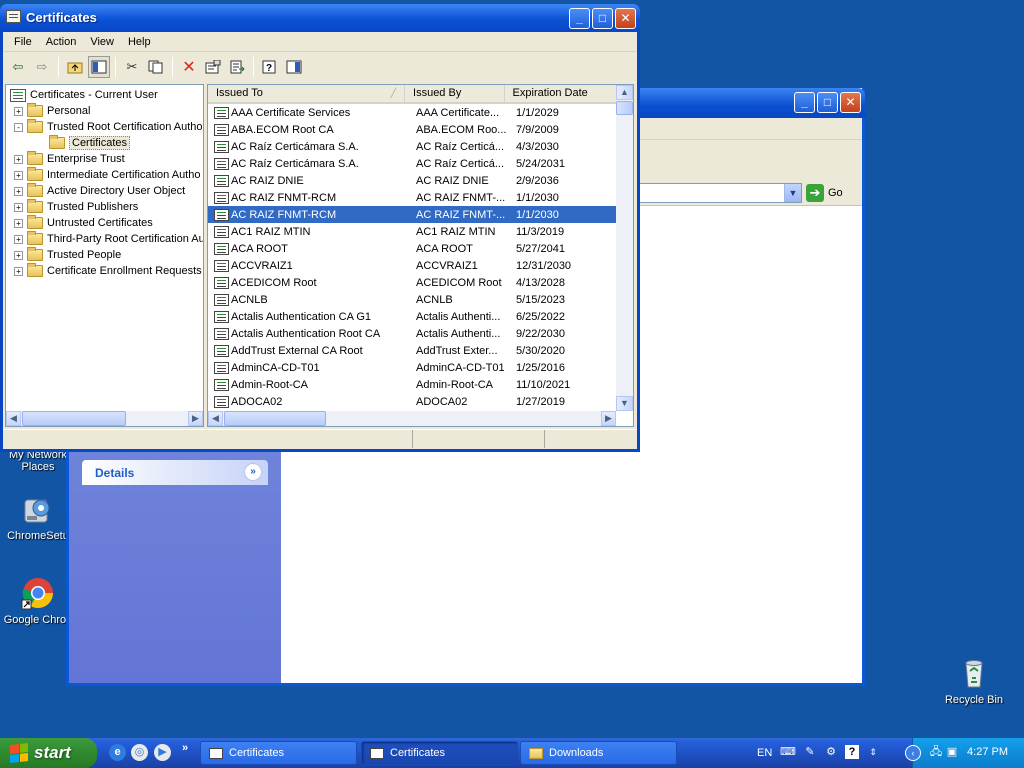  What do you see at coordinates (278, 753) in the screenshot?
I see `taskbar-button-certificates-1: Certificates` at bounding box center [278, 753].